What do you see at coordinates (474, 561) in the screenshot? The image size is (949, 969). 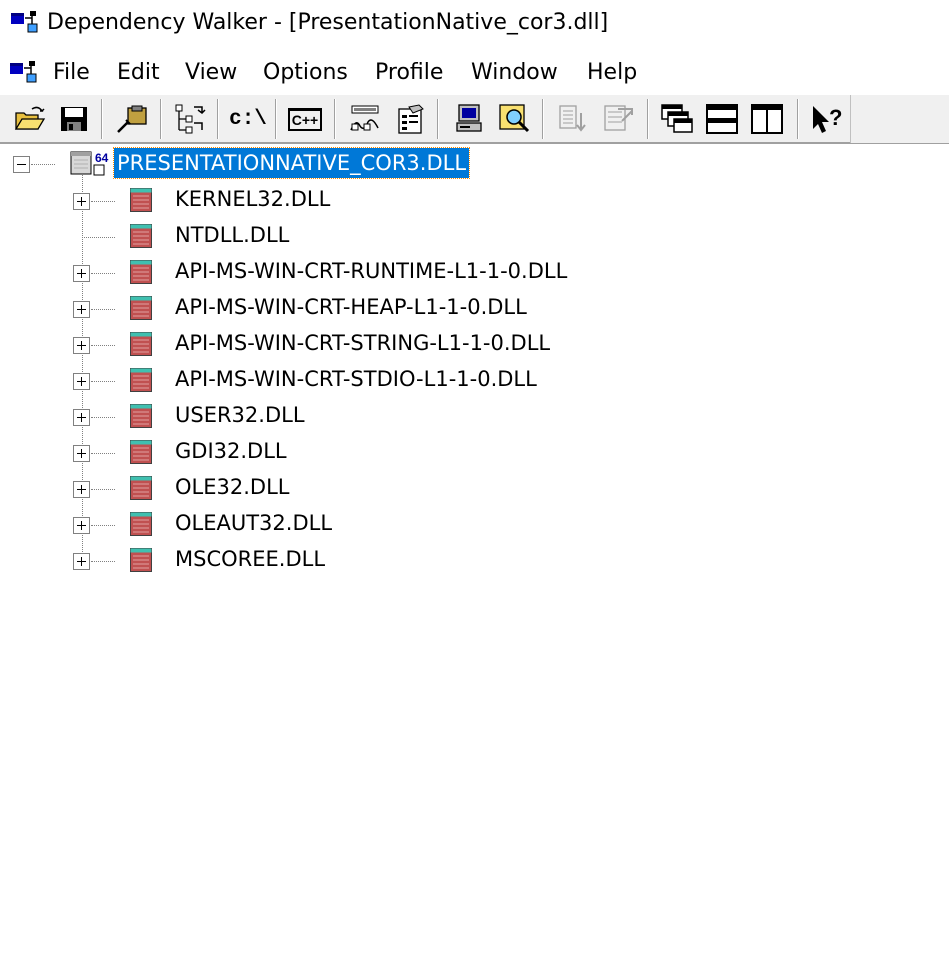 I see `tree-item-mscoree: MSCOREE.DLL` at bounding box center [474, 561].